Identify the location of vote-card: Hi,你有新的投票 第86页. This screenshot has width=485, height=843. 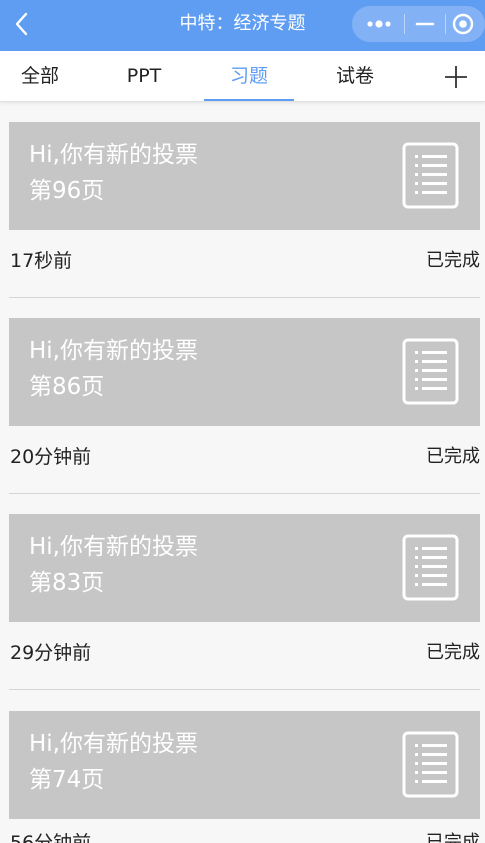
(244, 372).